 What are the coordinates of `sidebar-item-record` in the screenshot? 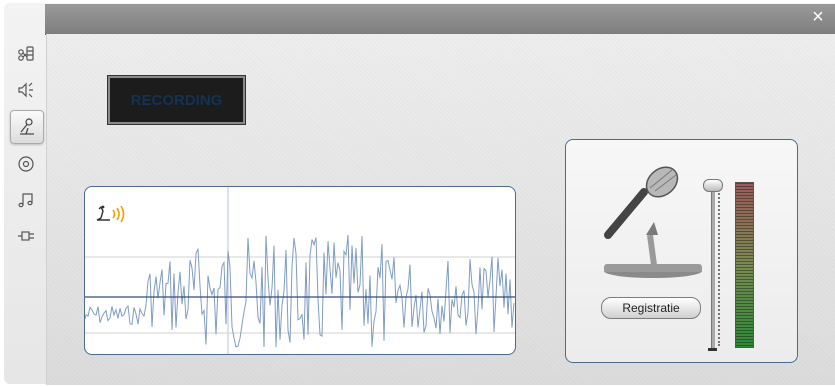 It's located at (27, 127).